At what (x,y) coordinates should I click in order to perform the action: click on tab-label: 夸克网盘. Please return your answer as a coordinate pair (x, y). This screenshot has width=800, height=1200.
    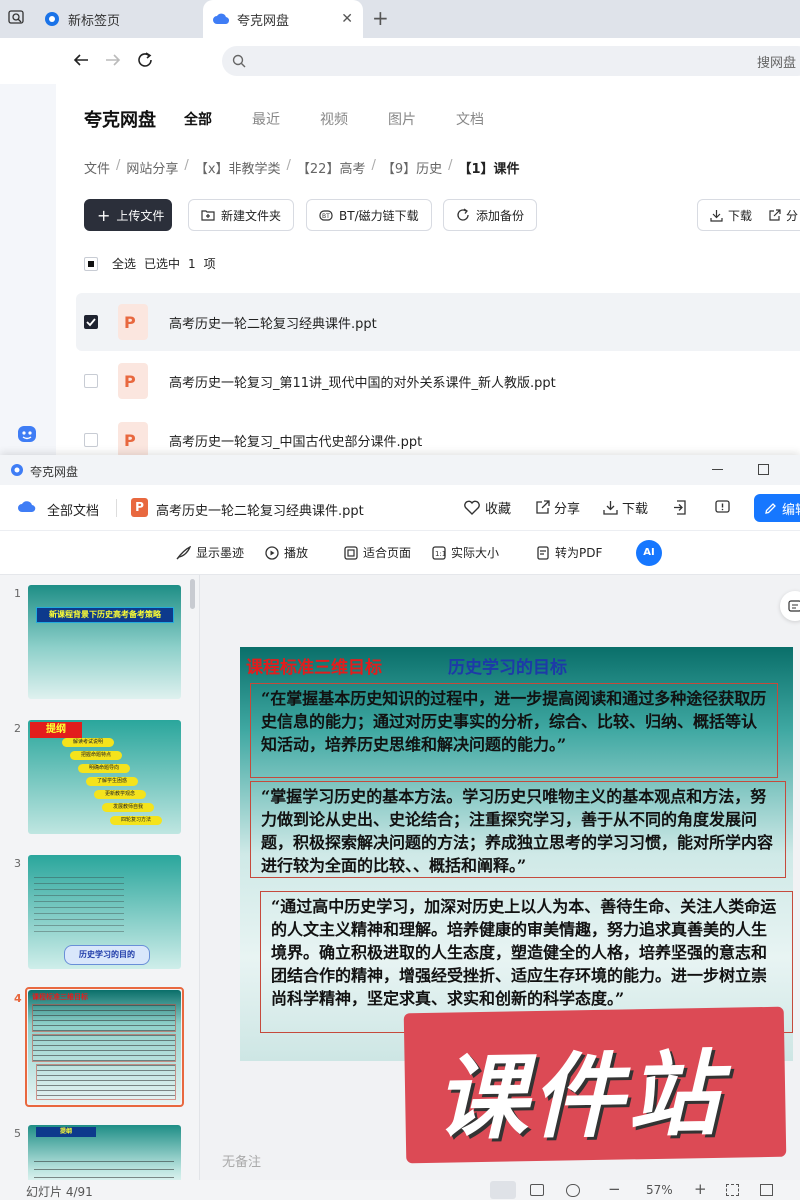
    Looking at the image, I should click on (263, 21).